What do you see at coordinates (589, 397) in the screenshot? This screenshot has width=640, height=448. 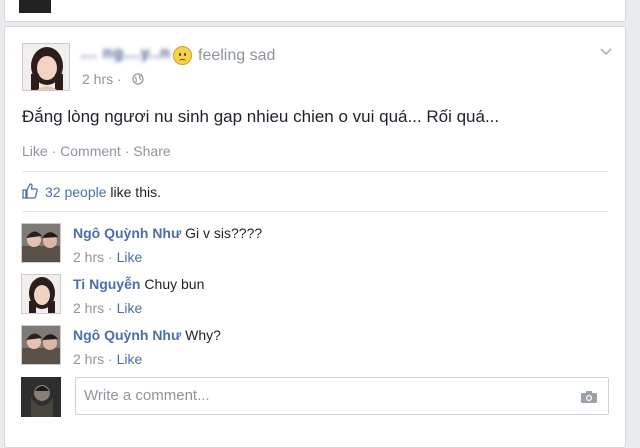 I see `camera-icon` at bounding box center [589, 397].